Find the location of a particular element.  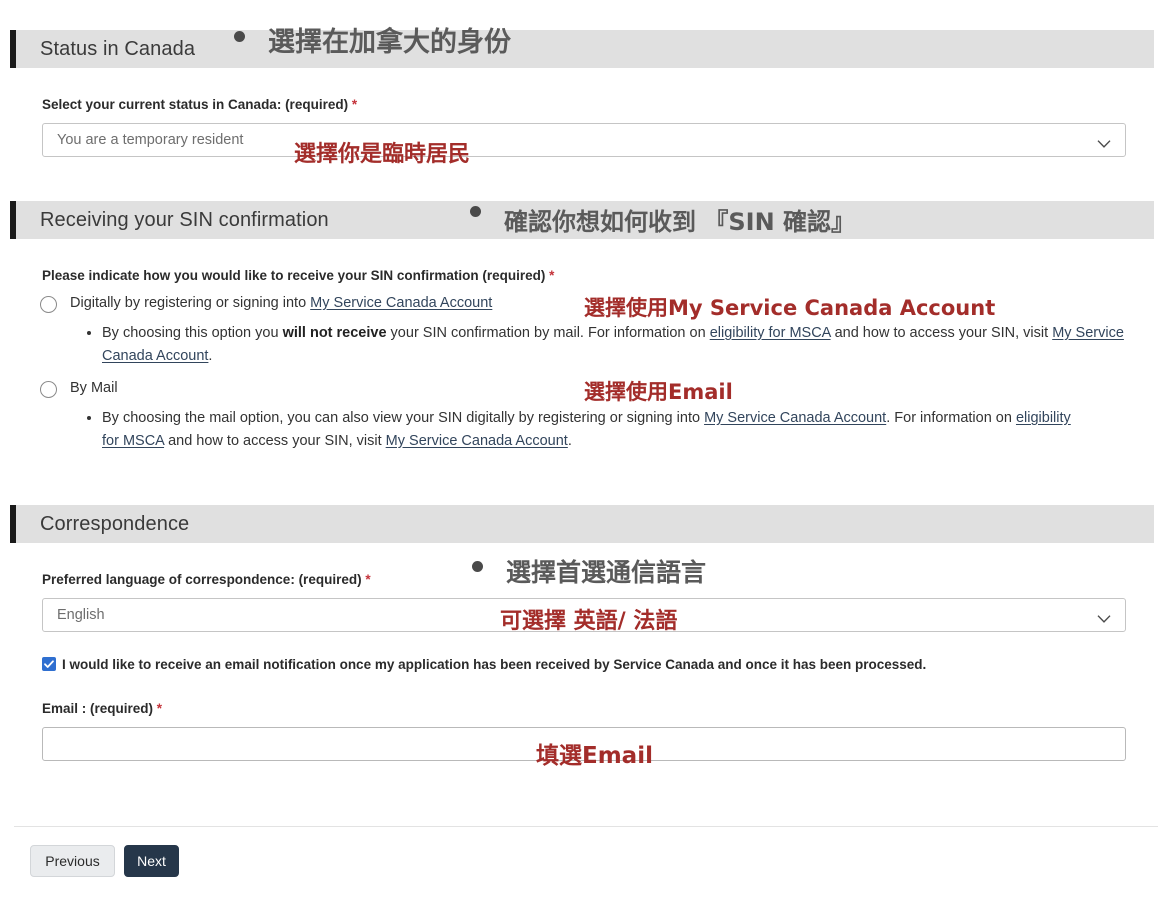

required-star-status: * is located at coordinates (354, 104).